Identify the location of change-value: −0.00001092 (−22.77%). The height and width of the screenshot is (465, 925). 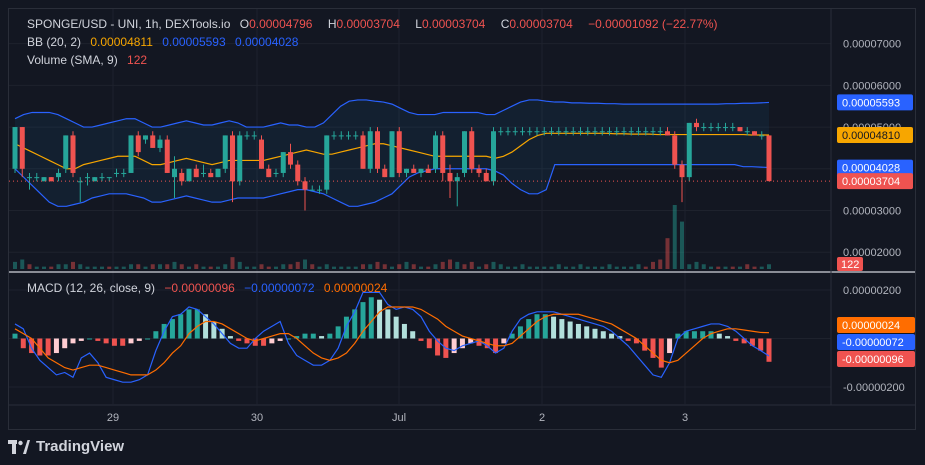
(653, 24).